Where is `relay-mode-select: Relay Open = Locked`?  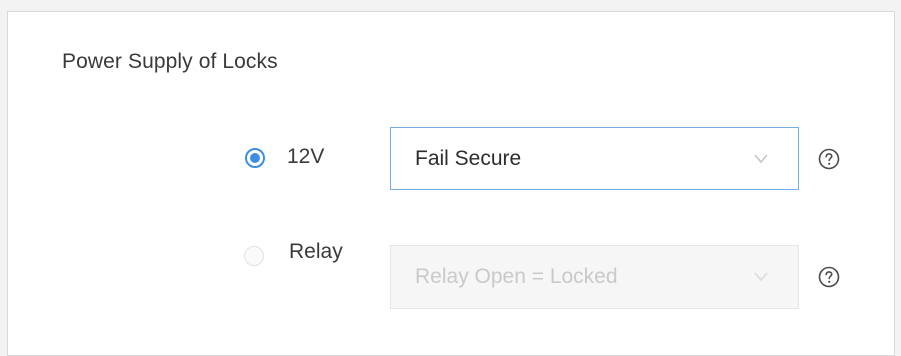
relay-mode-select: Relay Open = Locked is located at coordinates (594, 277).